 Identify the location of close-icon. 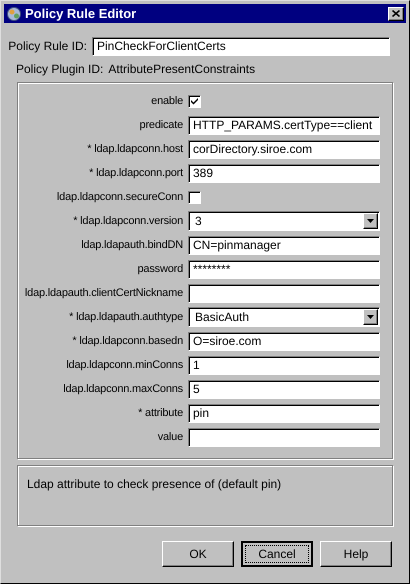
(396, 13).